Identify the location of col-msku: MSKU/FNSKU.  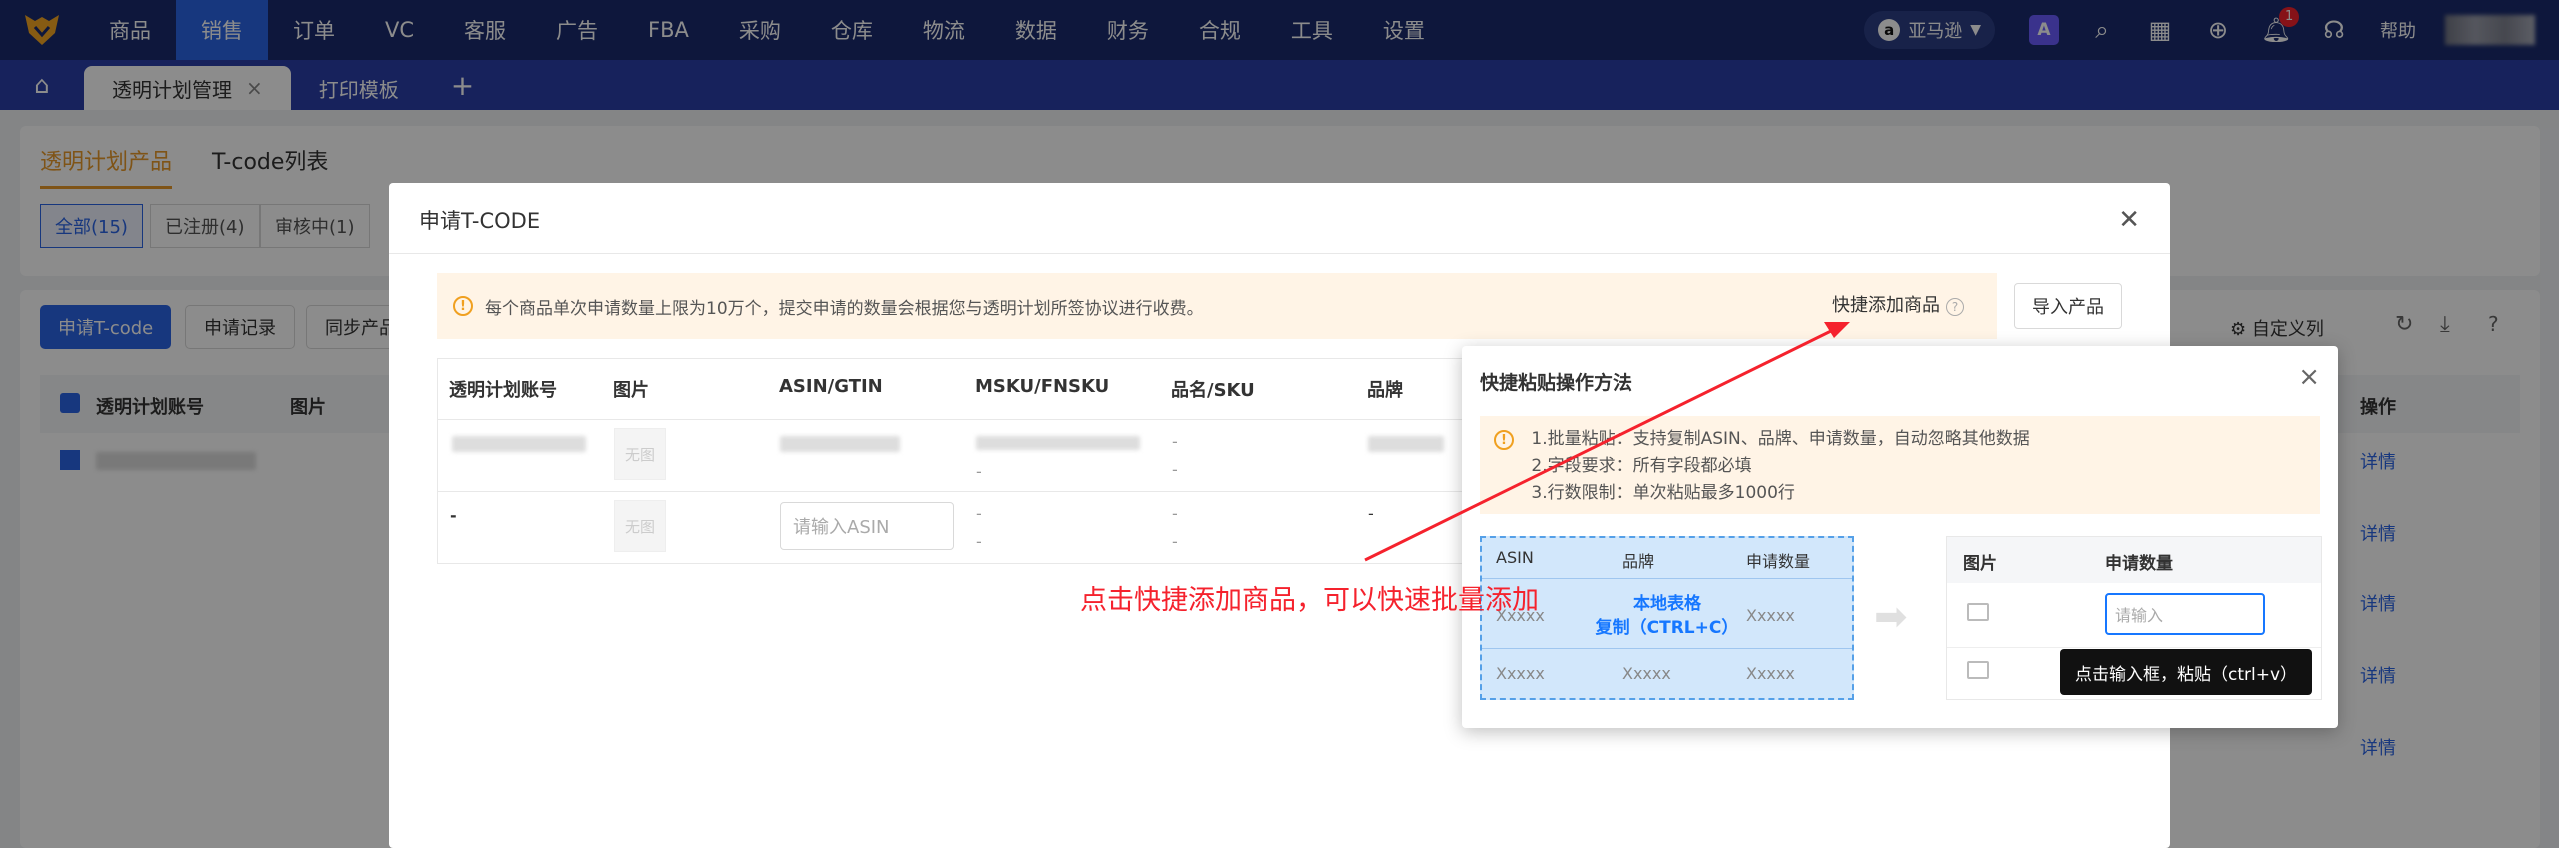
(1042, 386).